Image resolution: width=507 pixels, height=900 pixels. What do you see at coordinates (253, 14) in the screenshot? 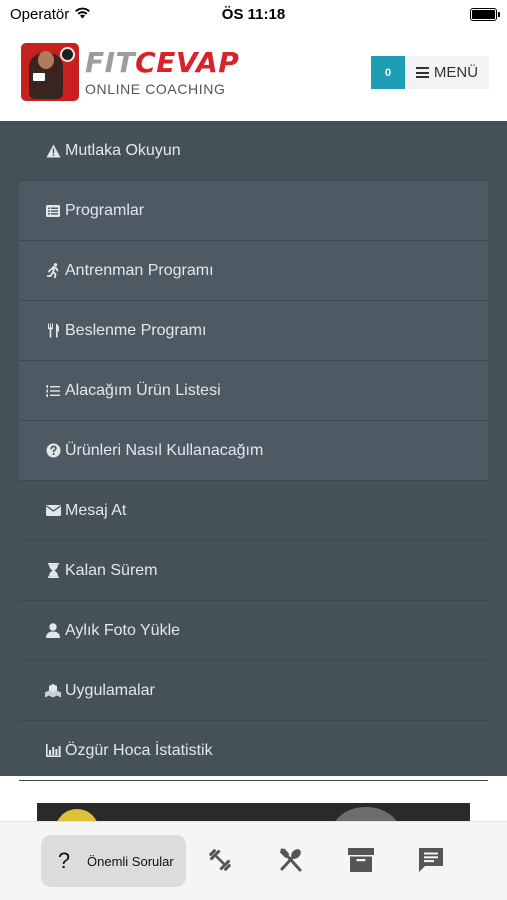
I see `status-bar: Operatör ÖS 11:18` at bounding box center [253, 14].